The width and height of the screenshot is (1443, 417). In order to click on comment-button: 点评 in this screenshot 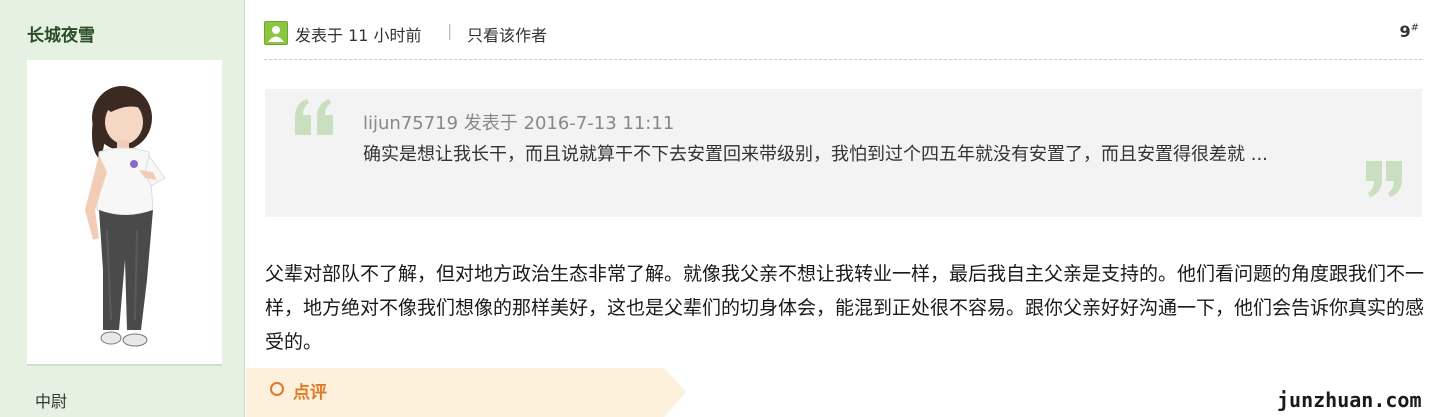, I will do `click(310, 390)`.